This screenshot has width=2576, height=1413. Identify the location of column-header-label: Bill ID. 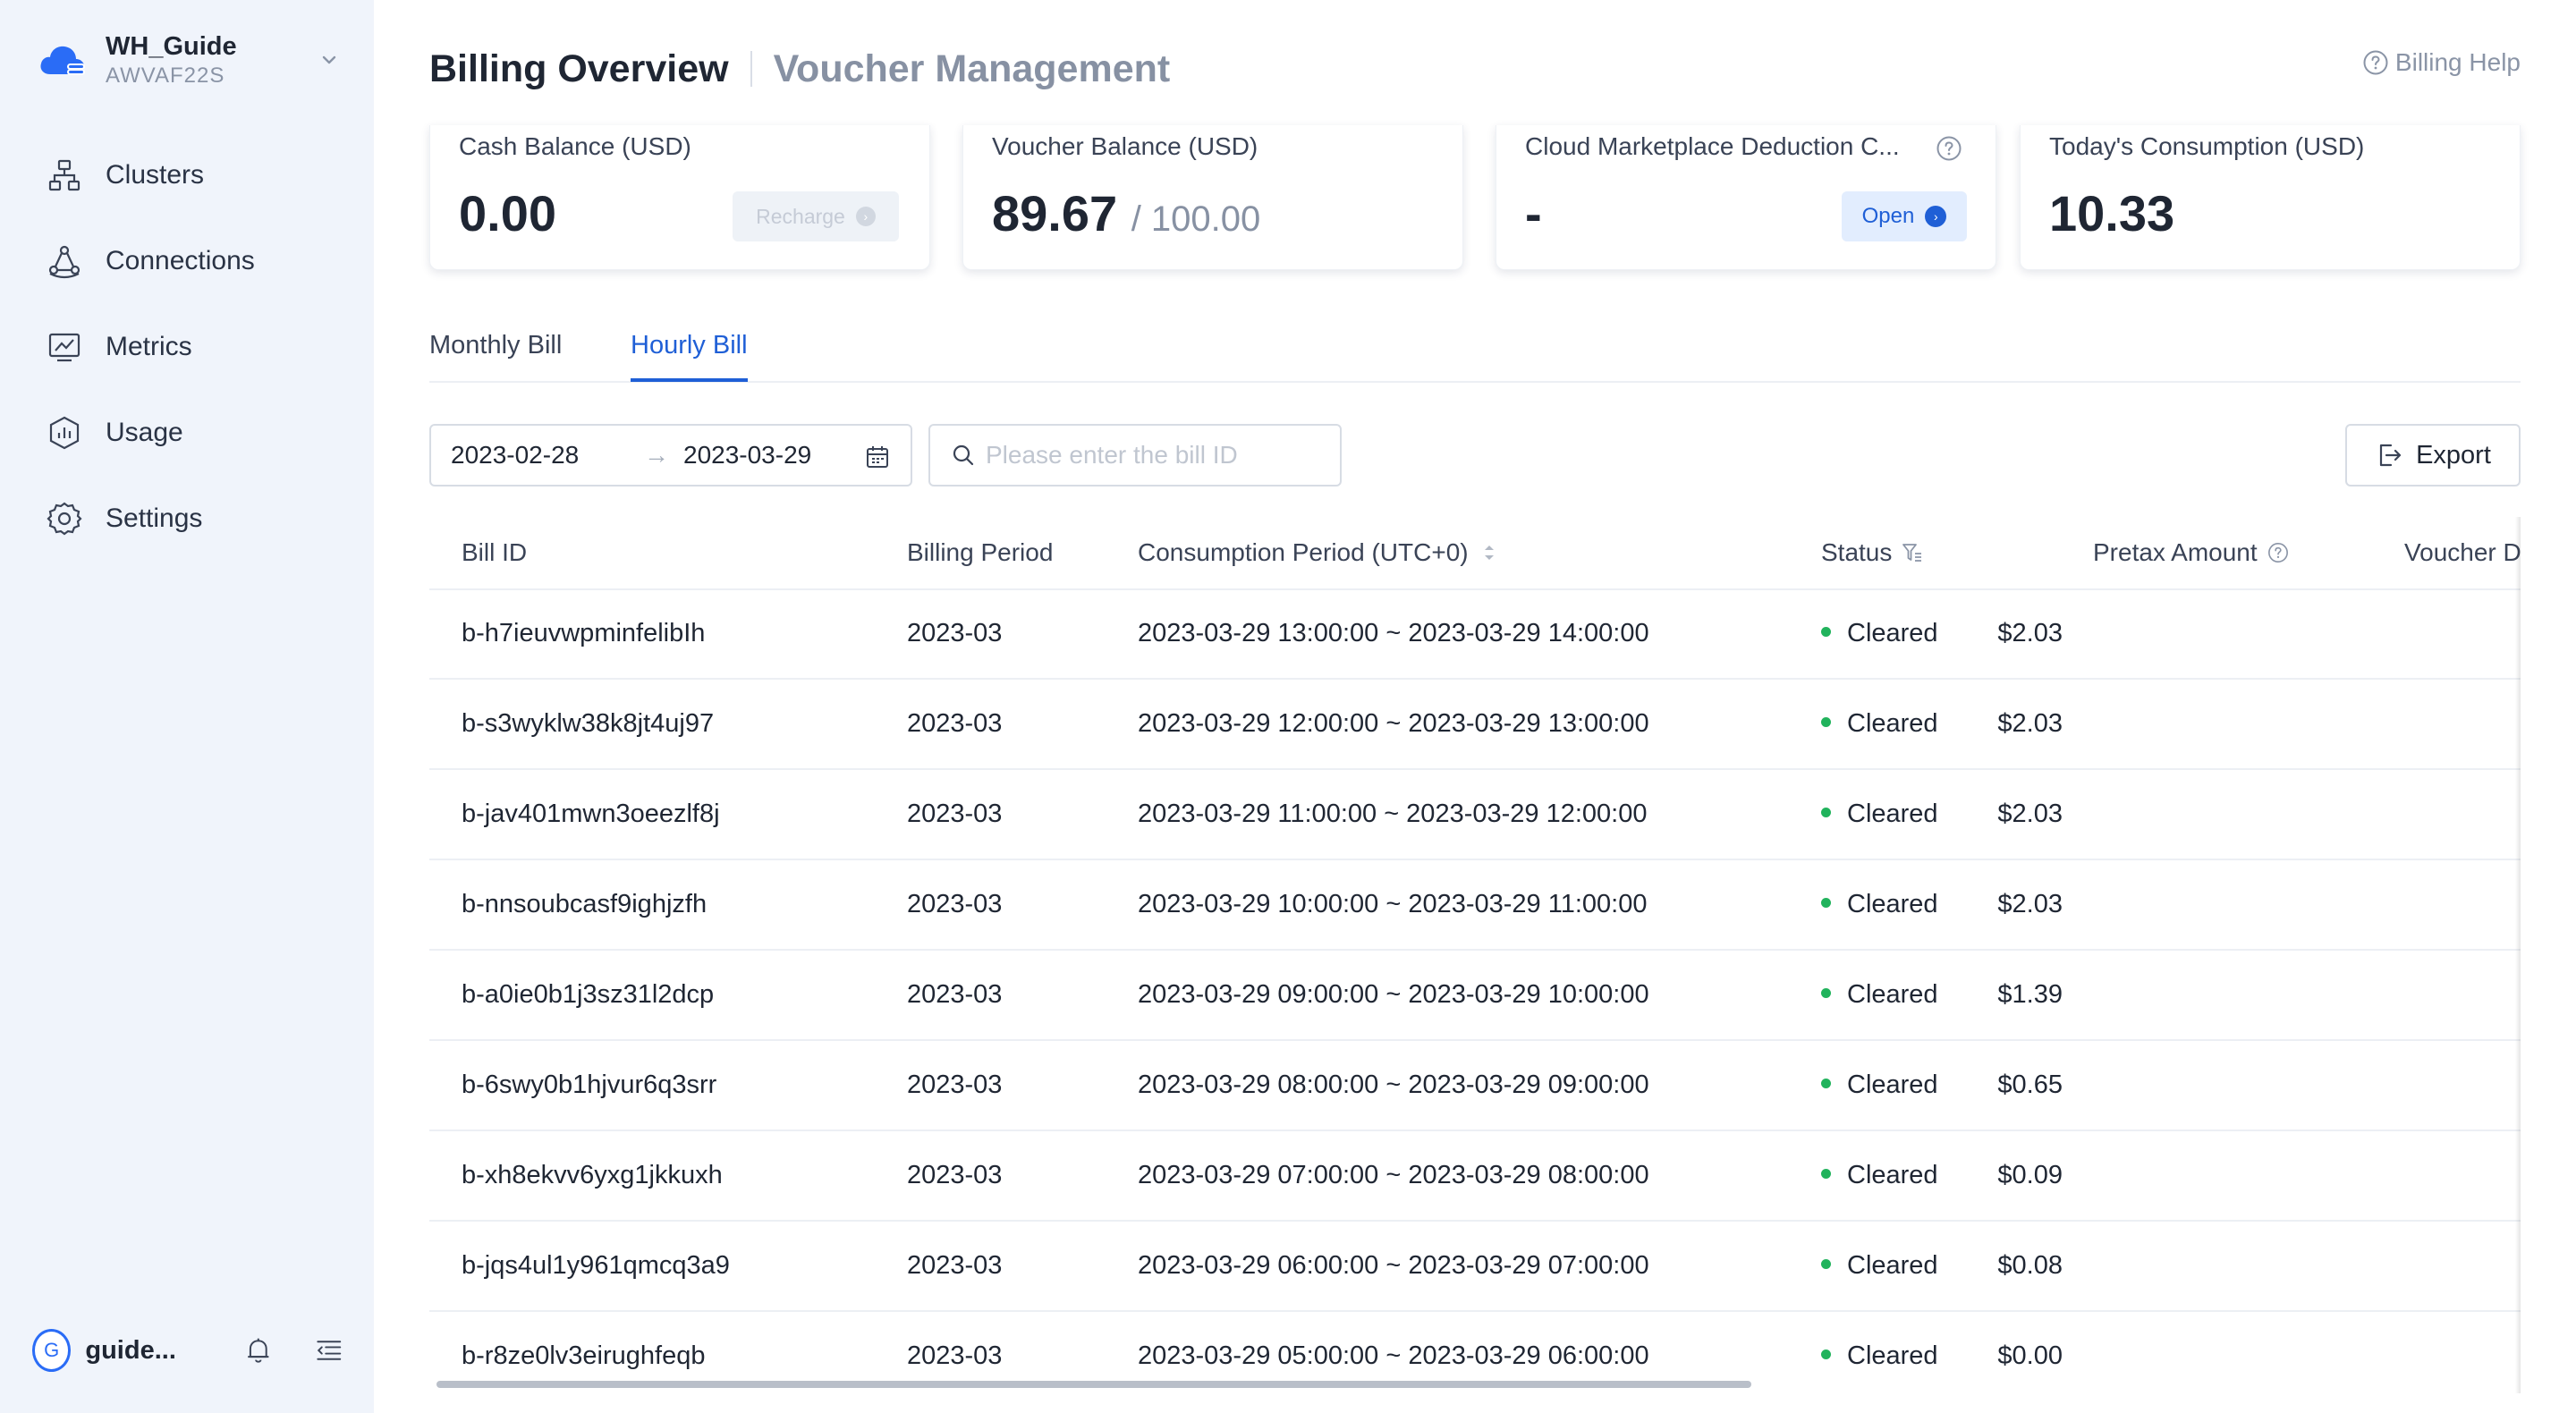
(495, 552).